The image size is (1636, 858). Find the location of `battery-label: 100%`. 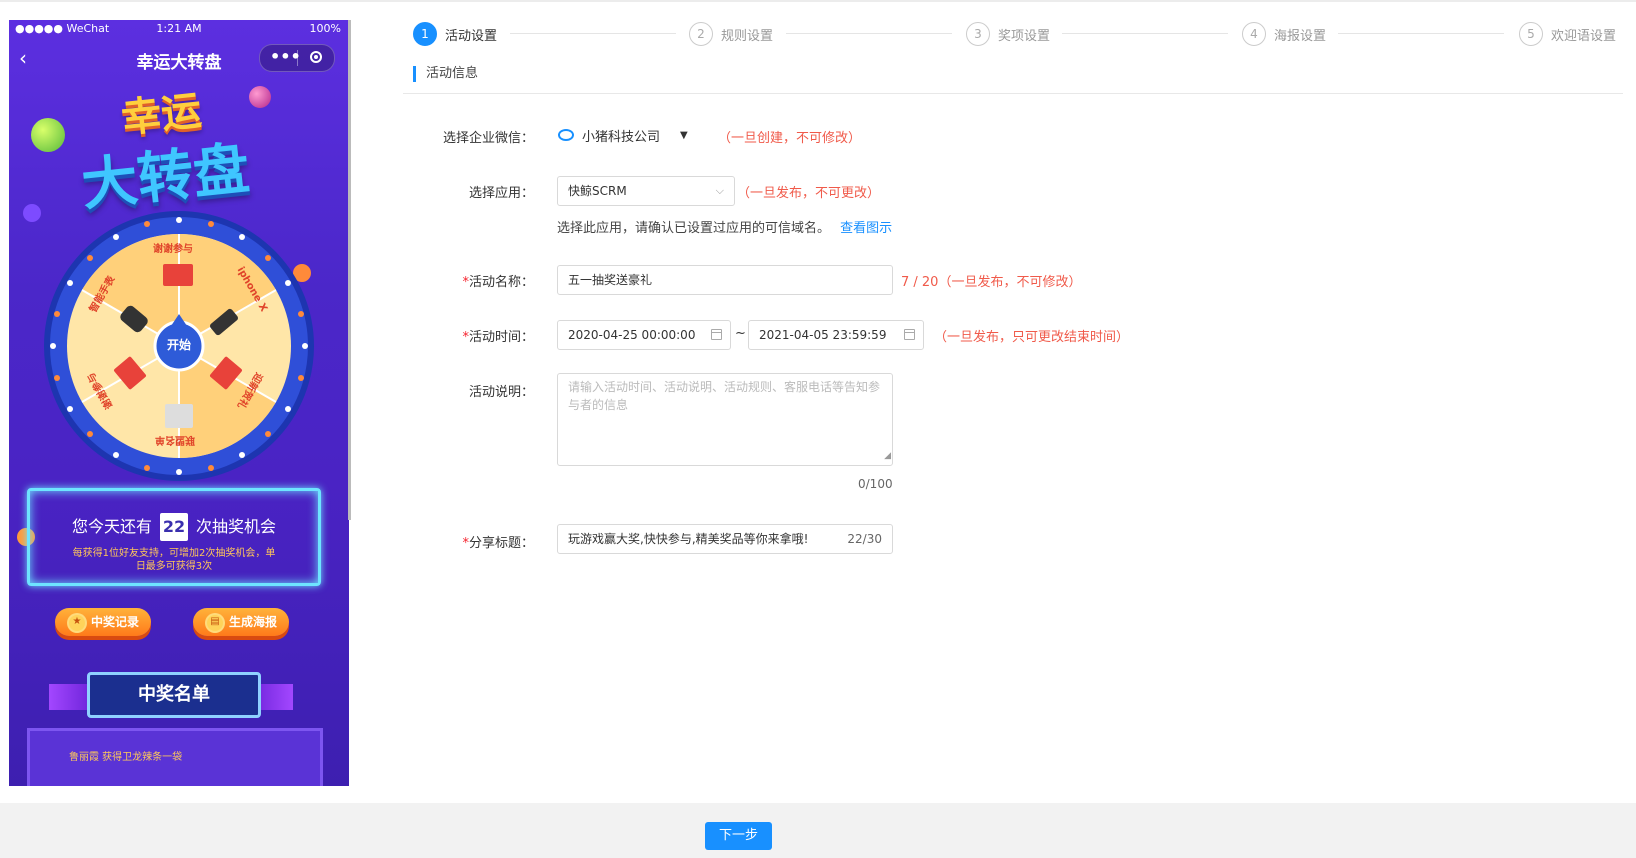

battery-label: 100% is located at coordinates (325, 28).